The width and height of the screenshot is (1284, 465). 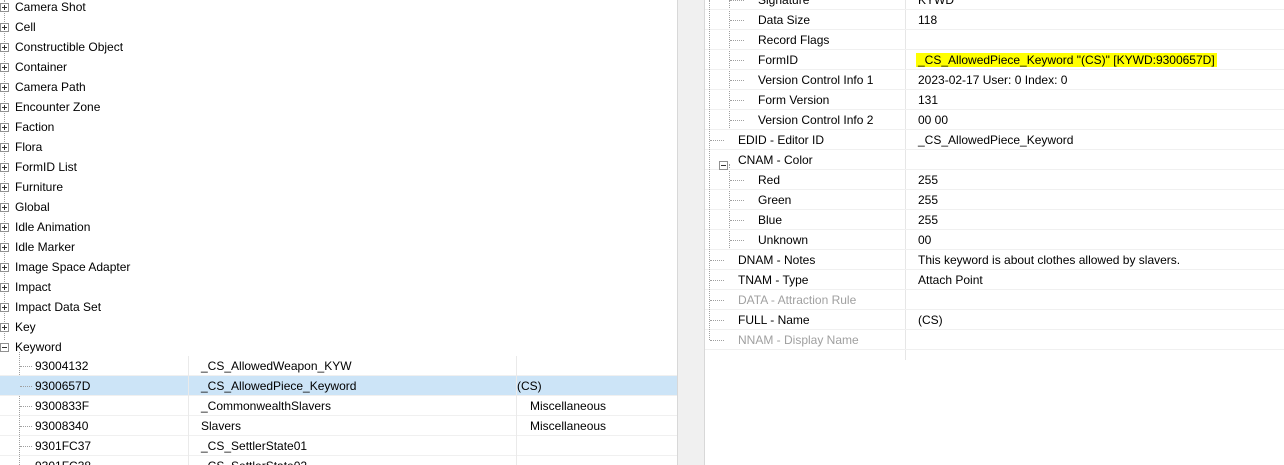 What do you see at coordinates (266, 406) in the screenshot?
I see `record-editor-id: _CommonwealthSlavers` at bounding box center [266, 406].